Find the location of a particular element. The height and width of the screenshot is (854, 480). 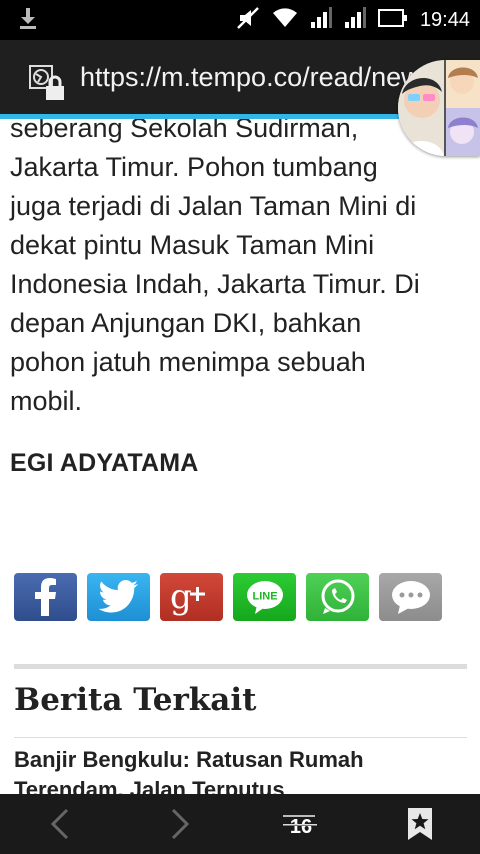

bookmarks-button is located at coordinates (420, 824).